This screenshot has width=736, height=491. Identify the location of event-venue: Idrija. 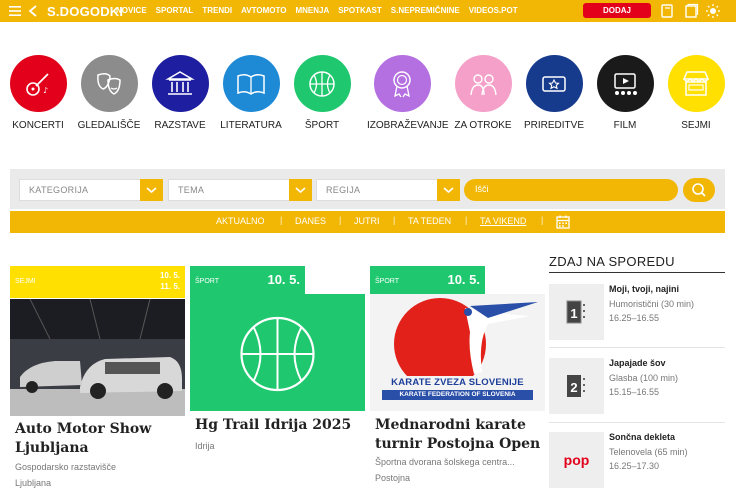
(205, 446).